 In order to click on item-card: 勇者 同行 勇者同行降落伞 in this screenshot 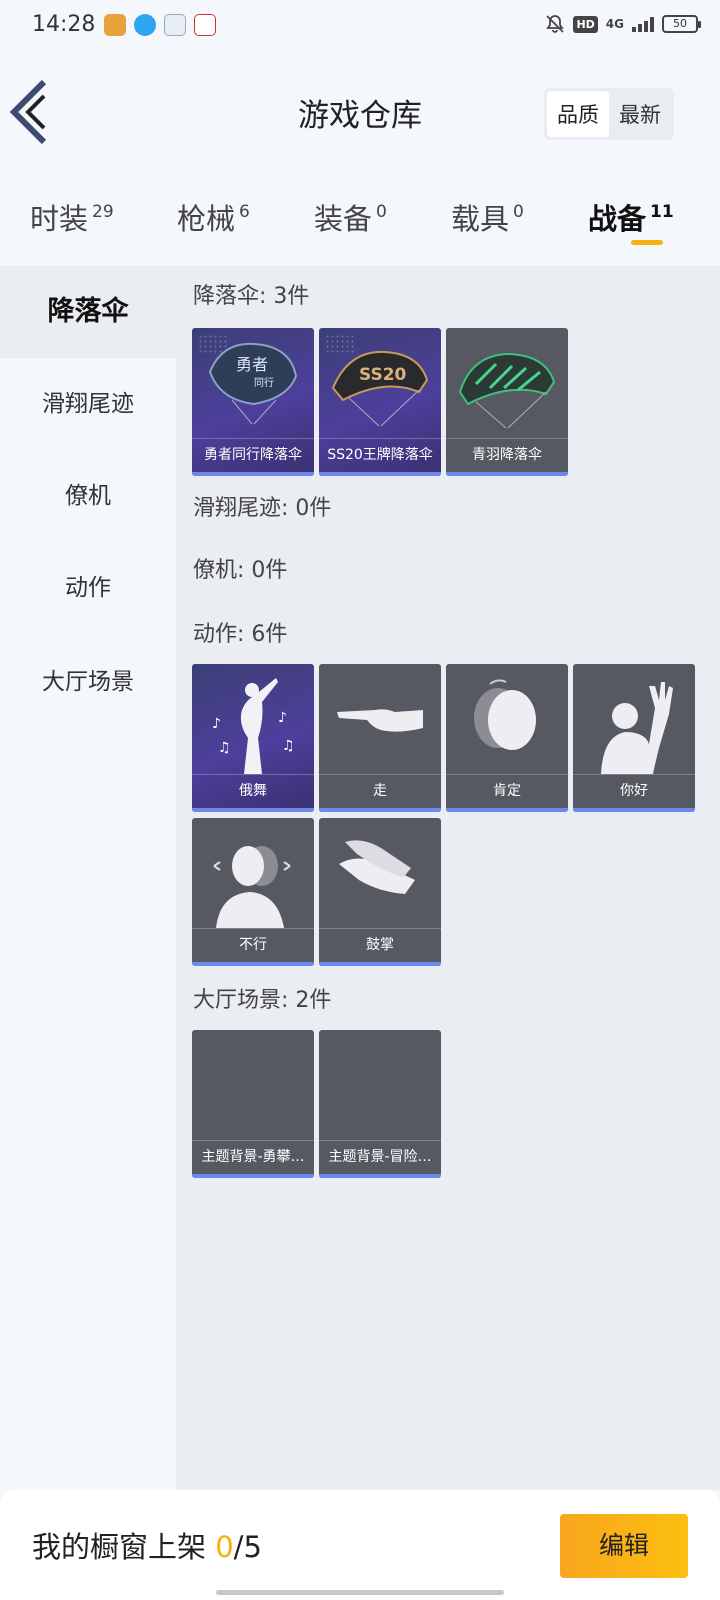, I will do `click(253, 402)`.